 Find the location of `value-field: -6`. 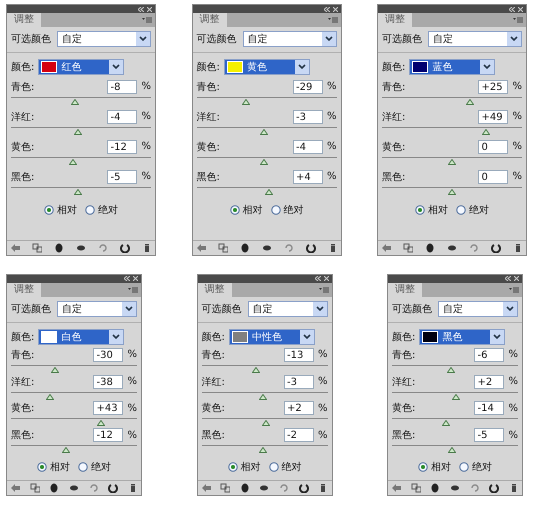

value-field: -6 is located at coordinates (489, 355).